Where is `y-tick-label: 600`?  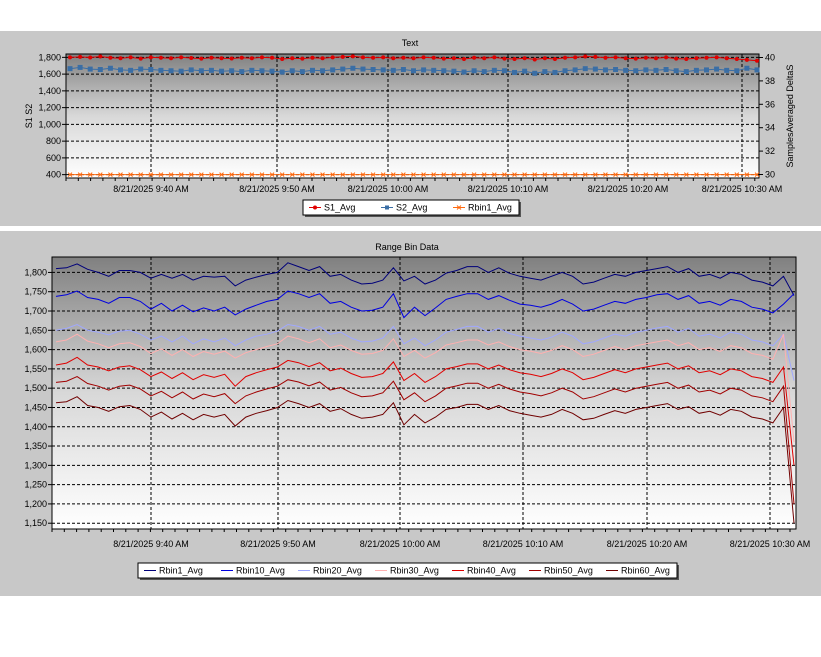 y-tick-label: 600 is located at coordinates (53, 158).